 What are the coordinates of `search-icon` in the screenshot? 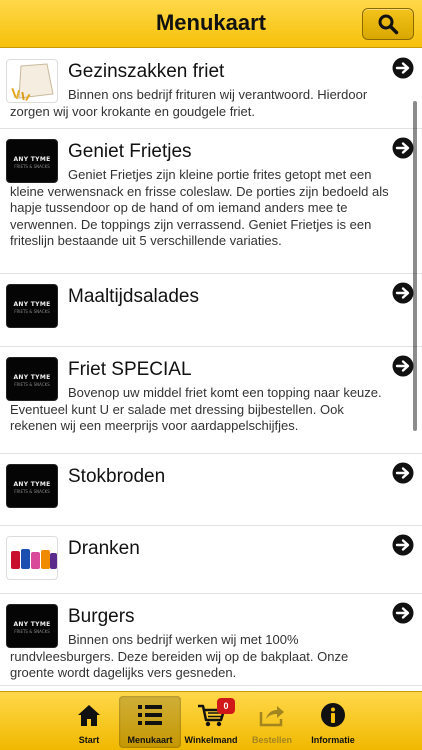 It's located at (388, 24).